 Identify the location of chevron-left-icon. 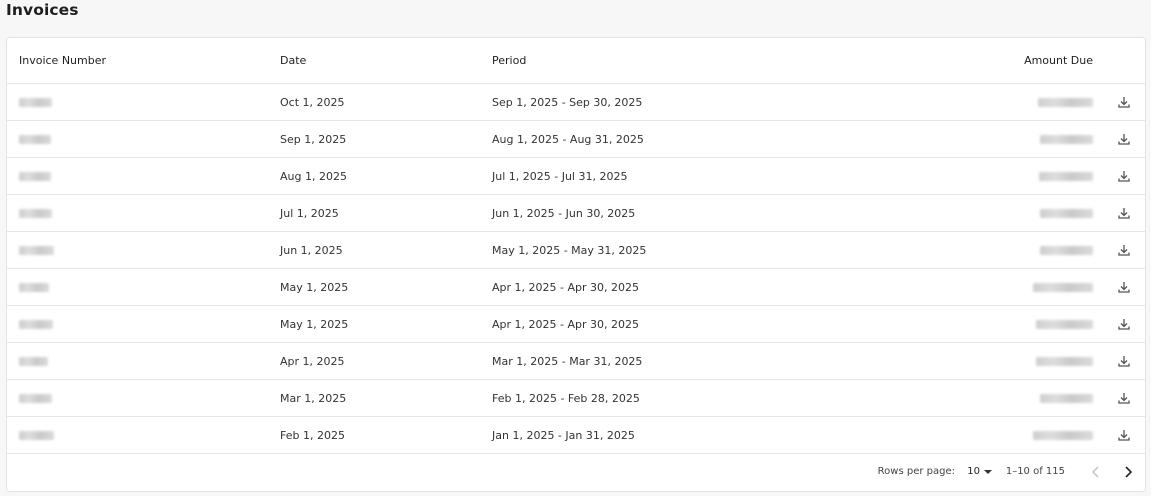
(1095, 471).